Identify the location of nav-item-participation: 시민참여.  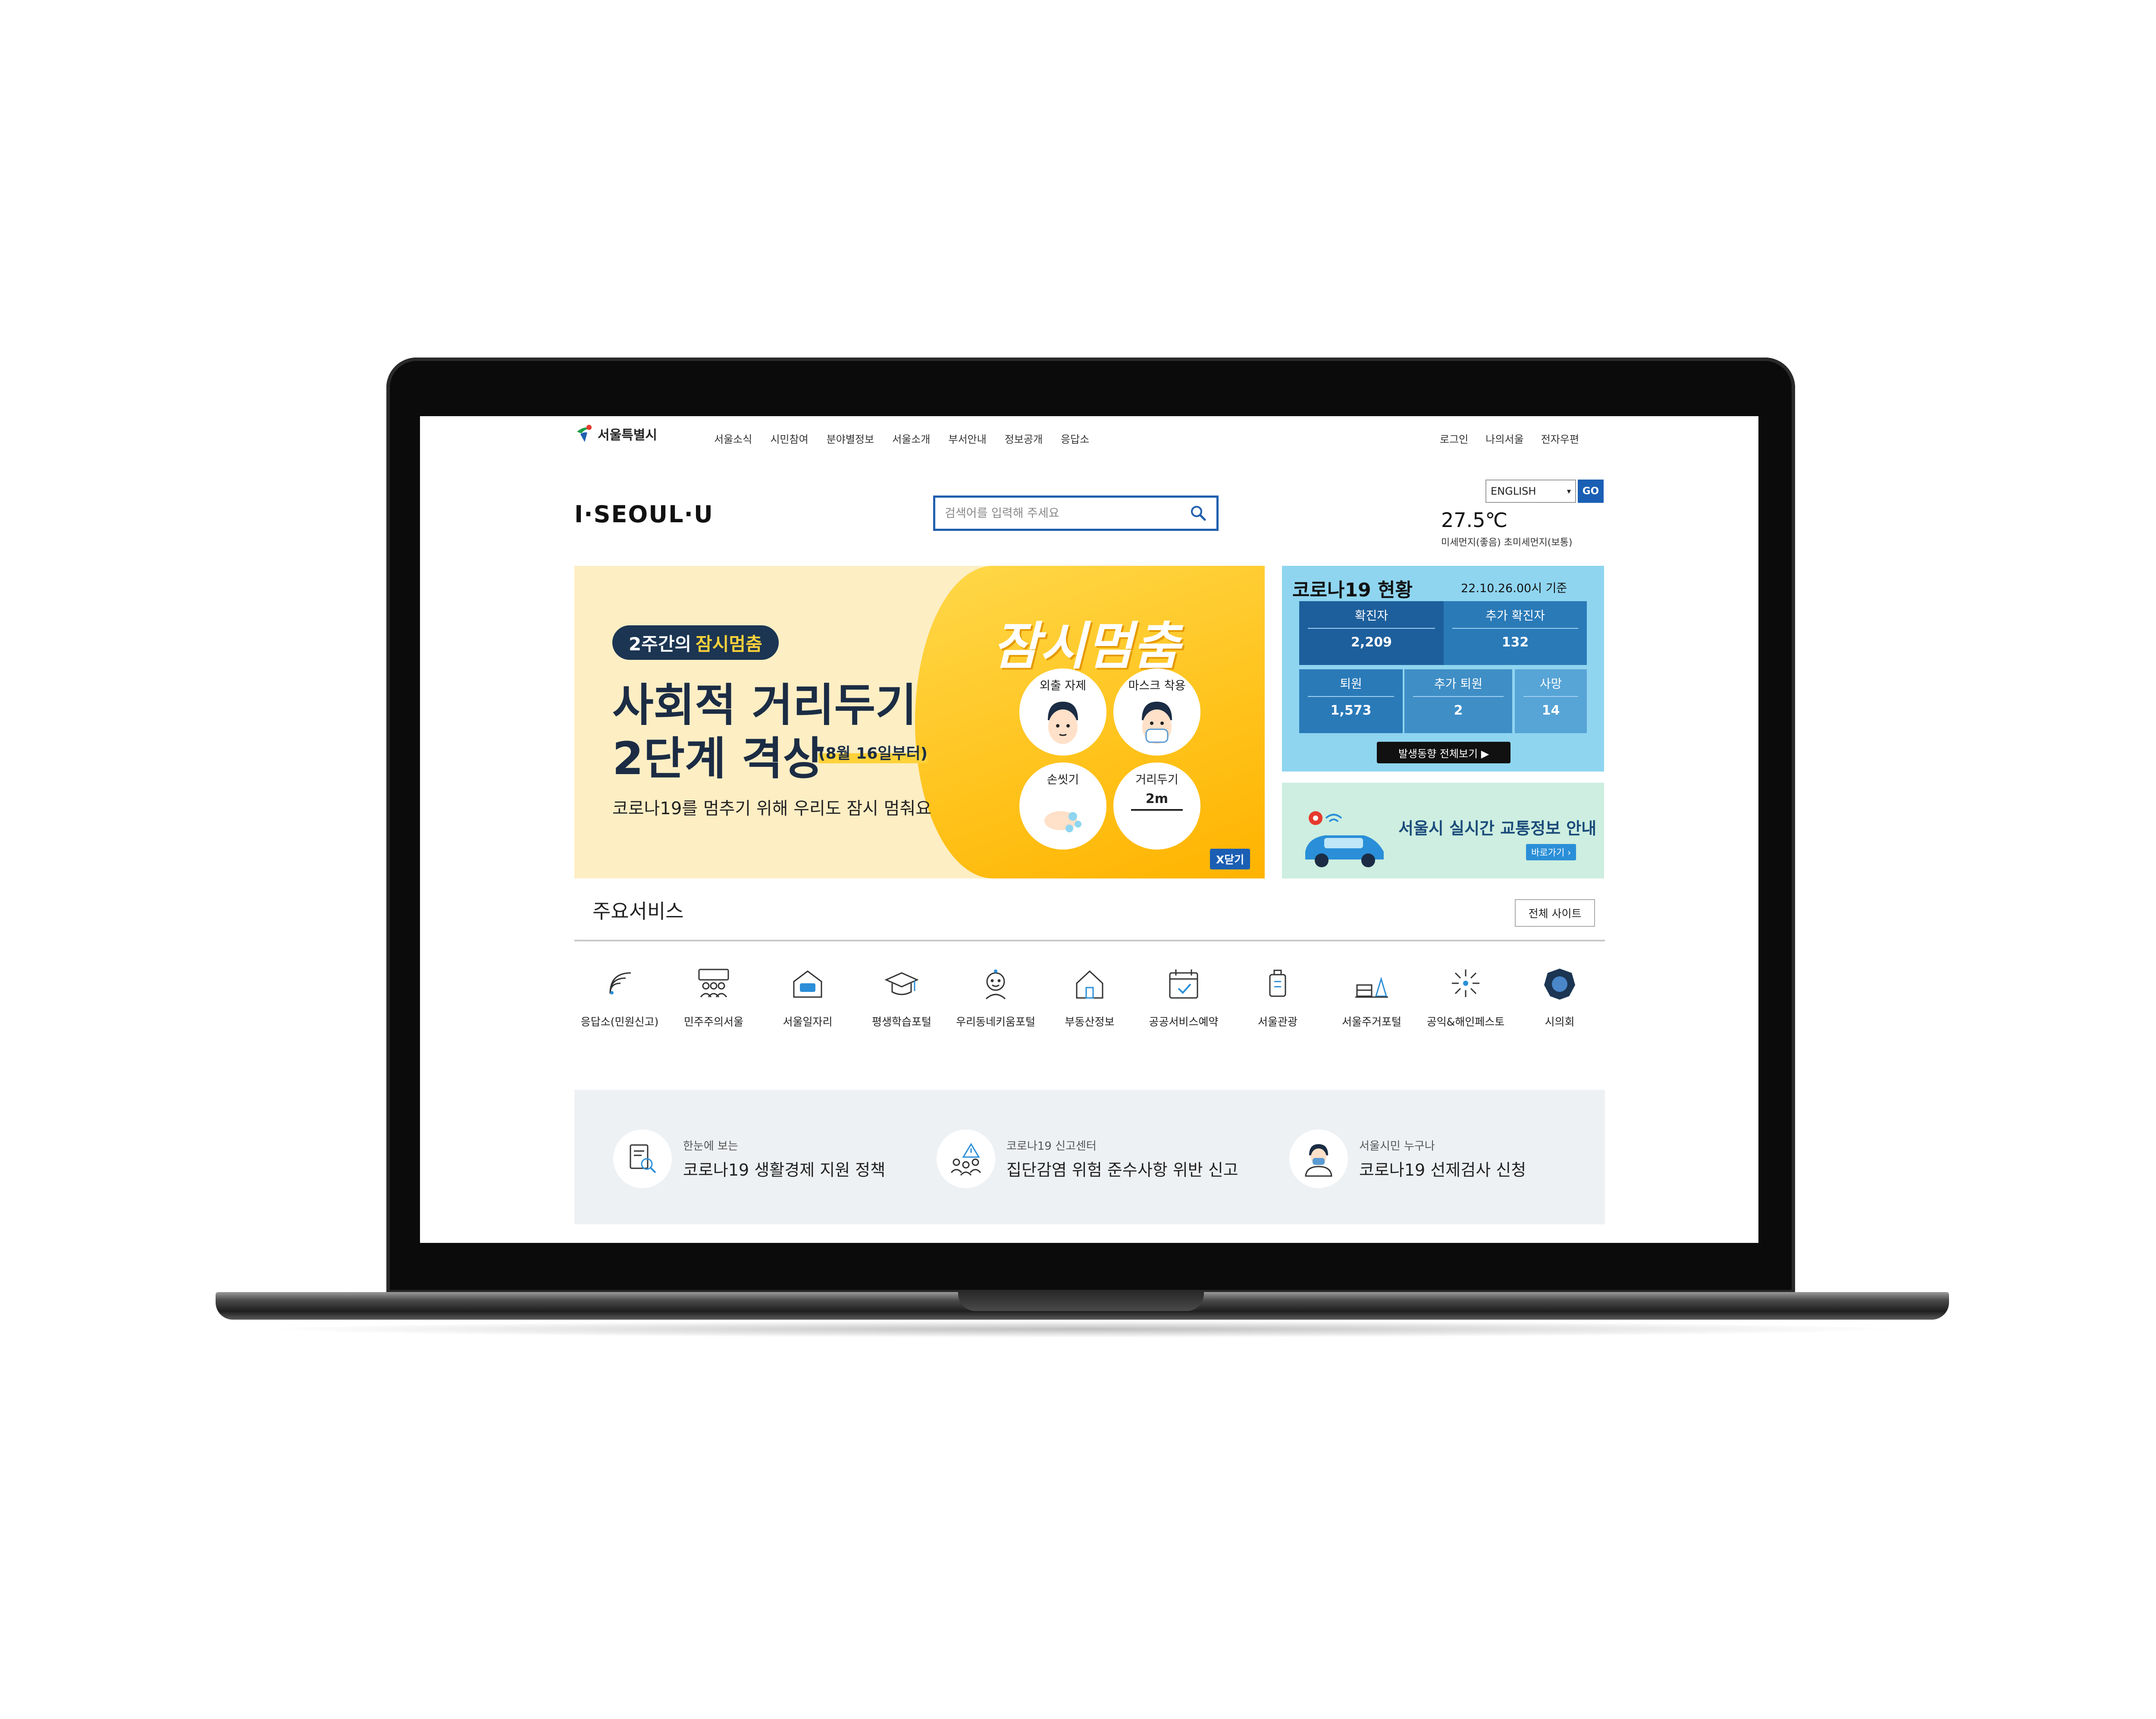
(789, 439).